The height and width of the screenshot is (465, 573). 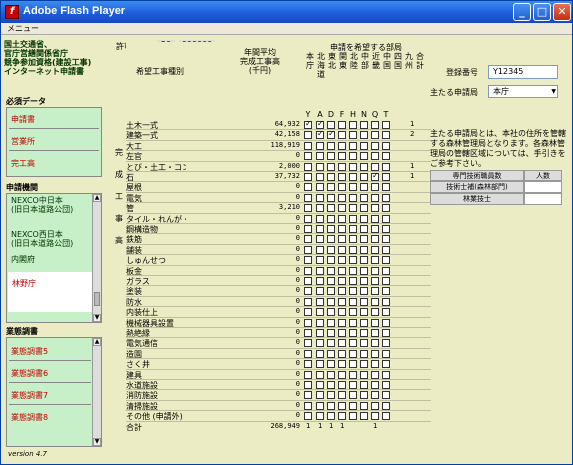 What do you see at coordinates (23, 28) in the screenshot?
I see `menu-item: メニュー` at bounding box center [23, 28].